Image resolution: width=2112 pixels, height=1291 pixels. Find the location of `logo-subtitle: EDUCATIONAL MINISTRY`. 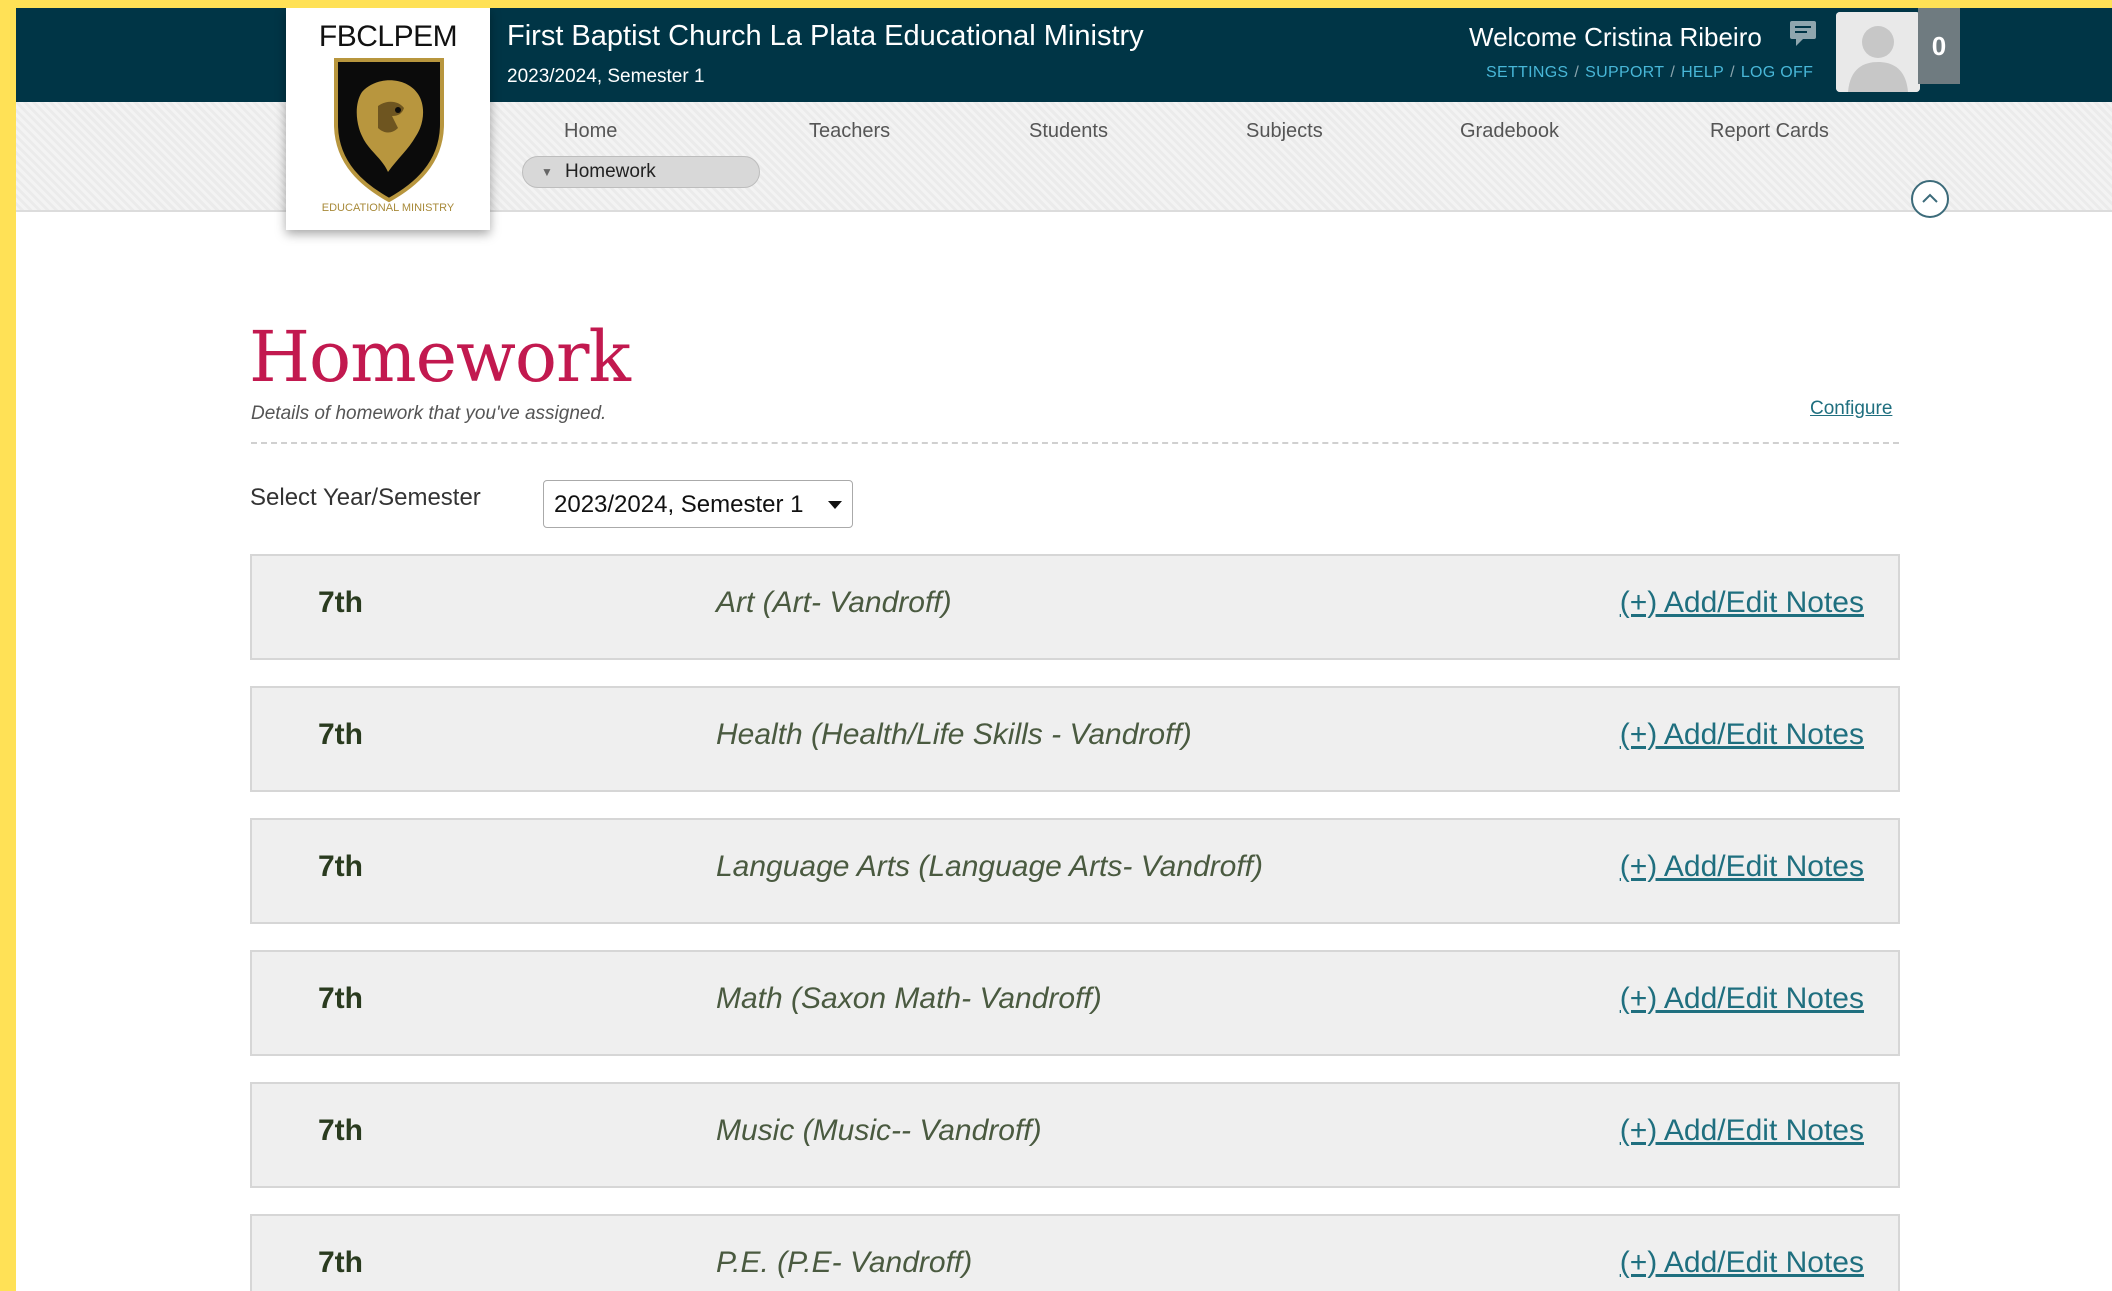

logo-subtitle: EDUCATIONAL MINISTRY is located at coordinates (388, 208).